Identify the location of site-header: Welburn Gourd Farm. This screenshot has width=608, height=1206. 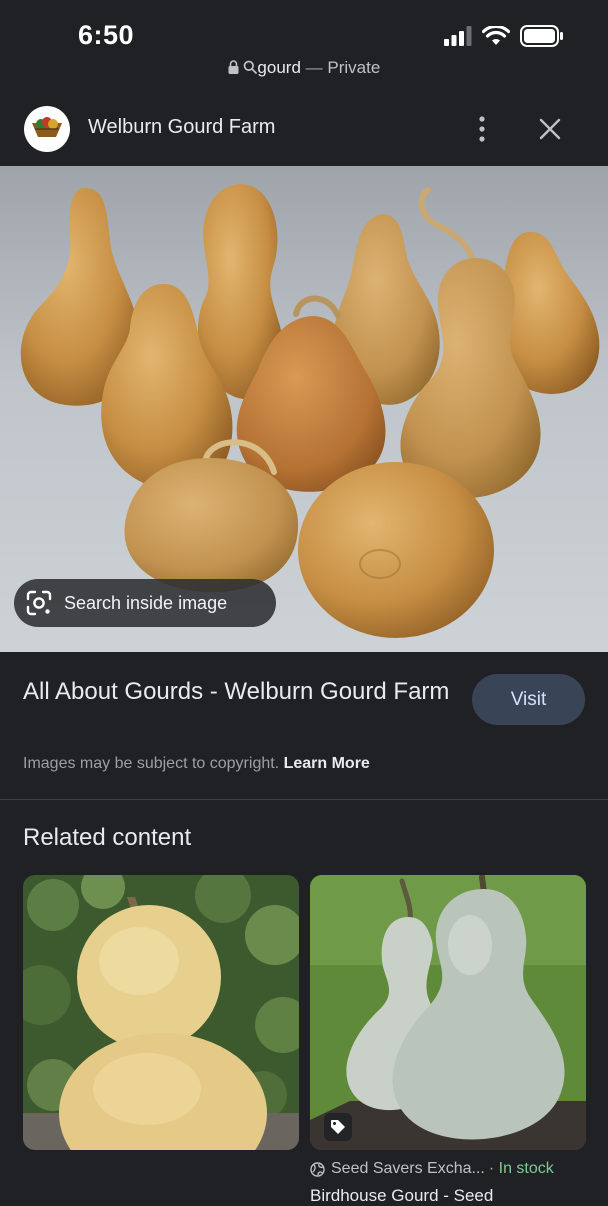
(304, 131).